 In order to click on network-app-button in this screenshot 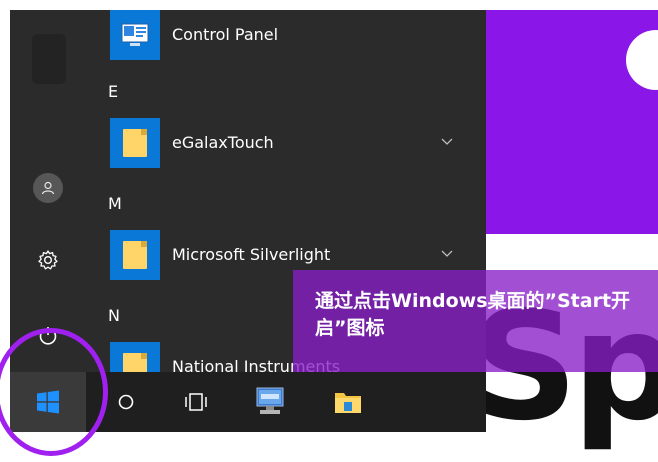, I will do `click(270, 402)`.